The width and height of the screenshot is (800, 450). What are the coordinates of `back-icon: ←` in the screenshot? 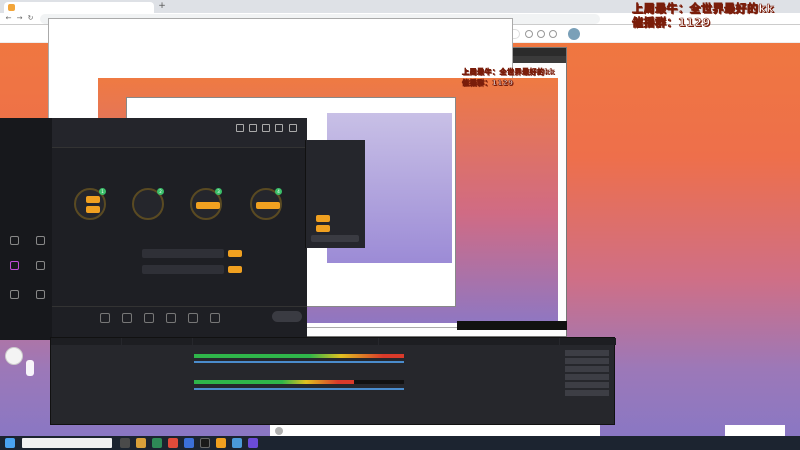 It's located at (8, 18).